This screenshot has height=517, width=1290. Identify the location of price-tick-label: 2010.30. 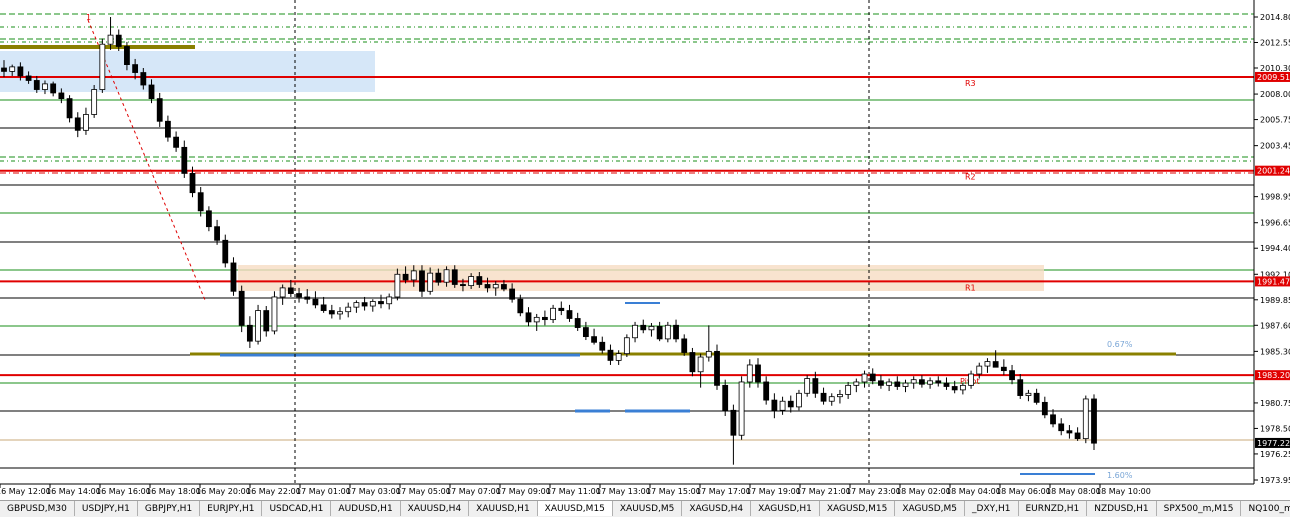
(1275, 68).